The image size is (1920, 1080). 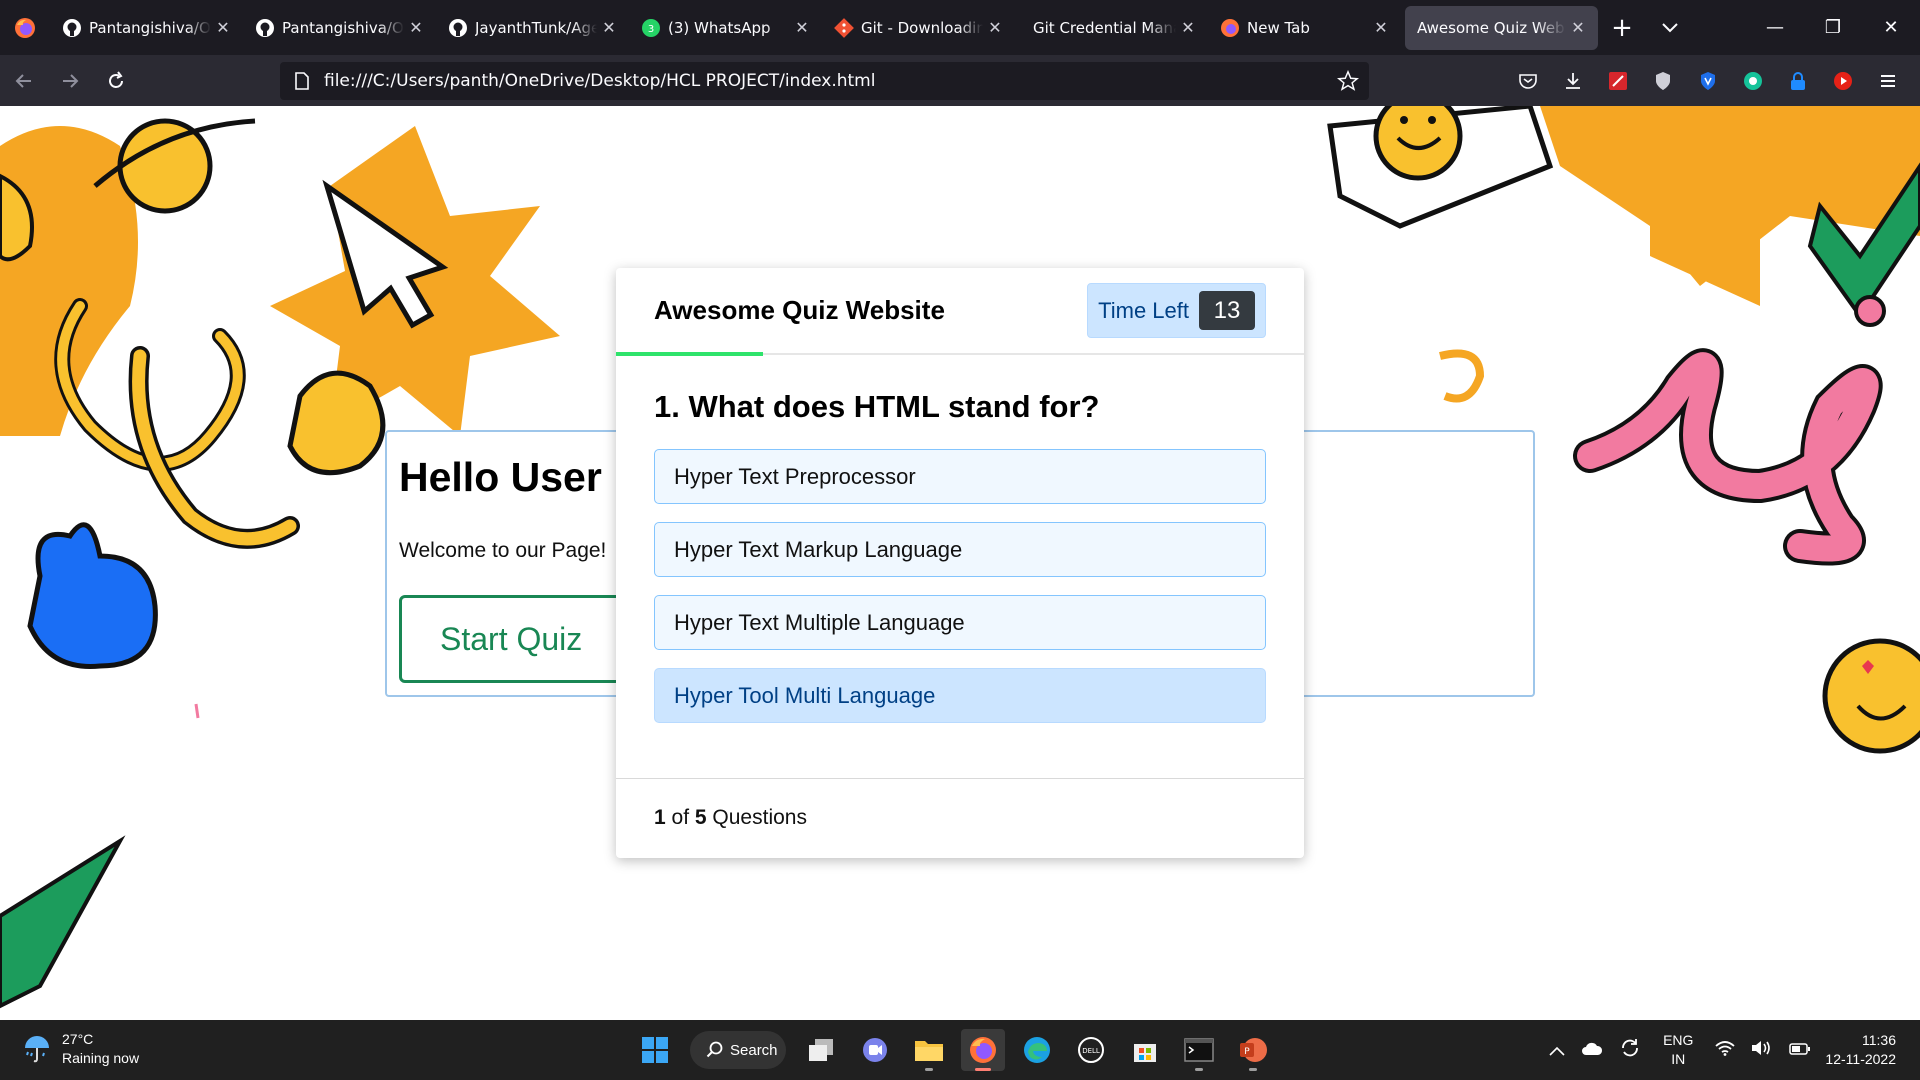 I want to click on forward-icon, so click(x=70, y=81).